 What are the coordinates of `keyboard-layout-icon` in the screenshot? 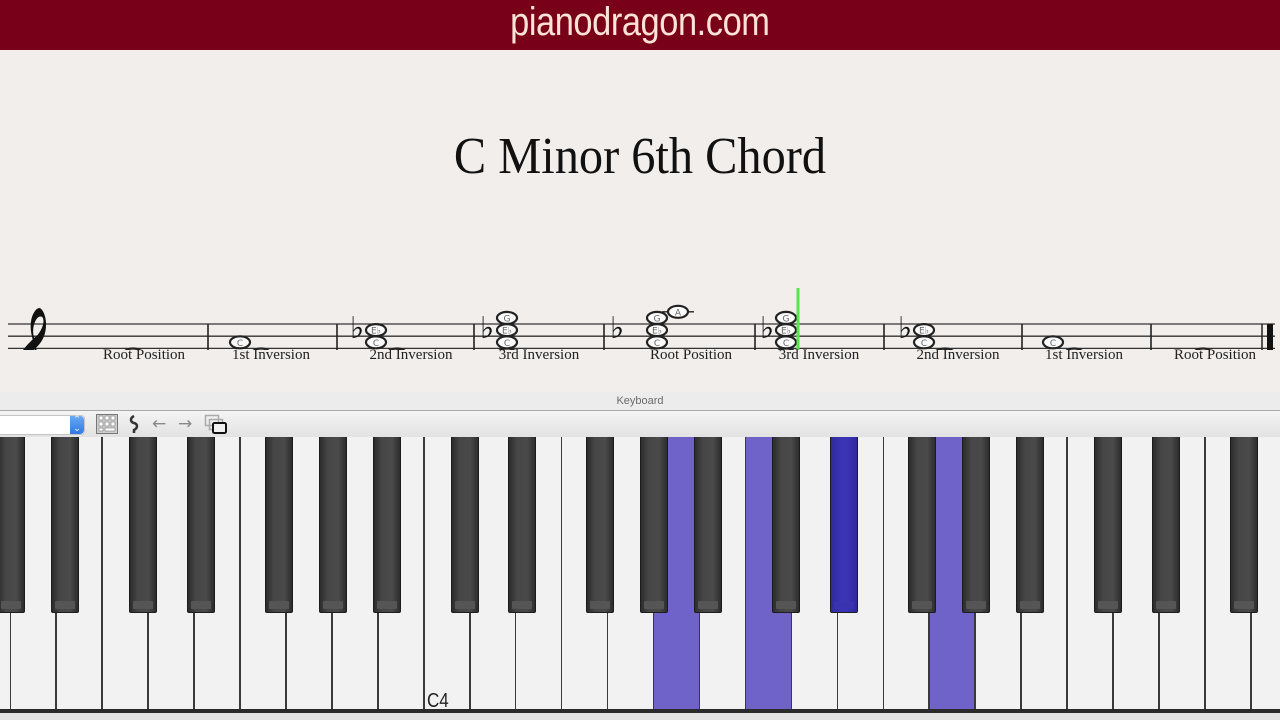 It's located at (107, 424).